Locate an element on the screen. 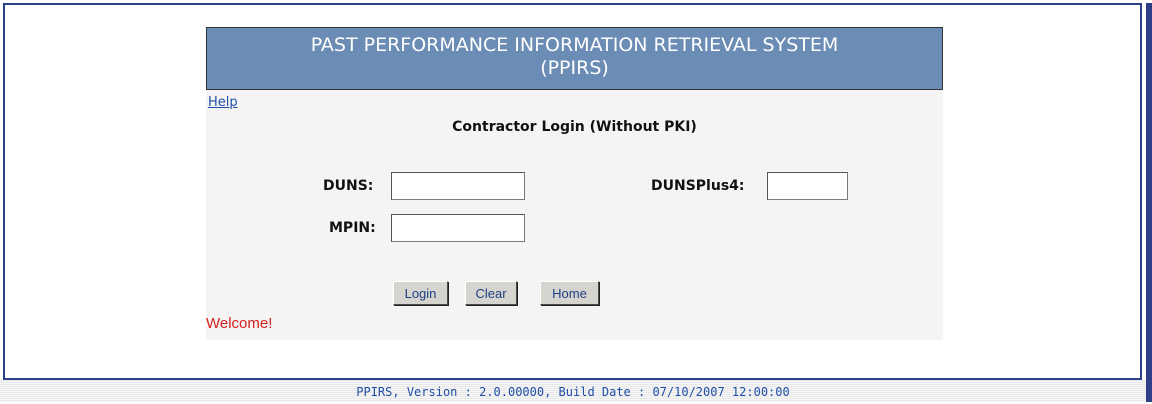 Image resolution: width=1152 pixels, height=404 pixels. login-form-title: Contractor Login (Without PKI) is located at coordinates (574, 127).